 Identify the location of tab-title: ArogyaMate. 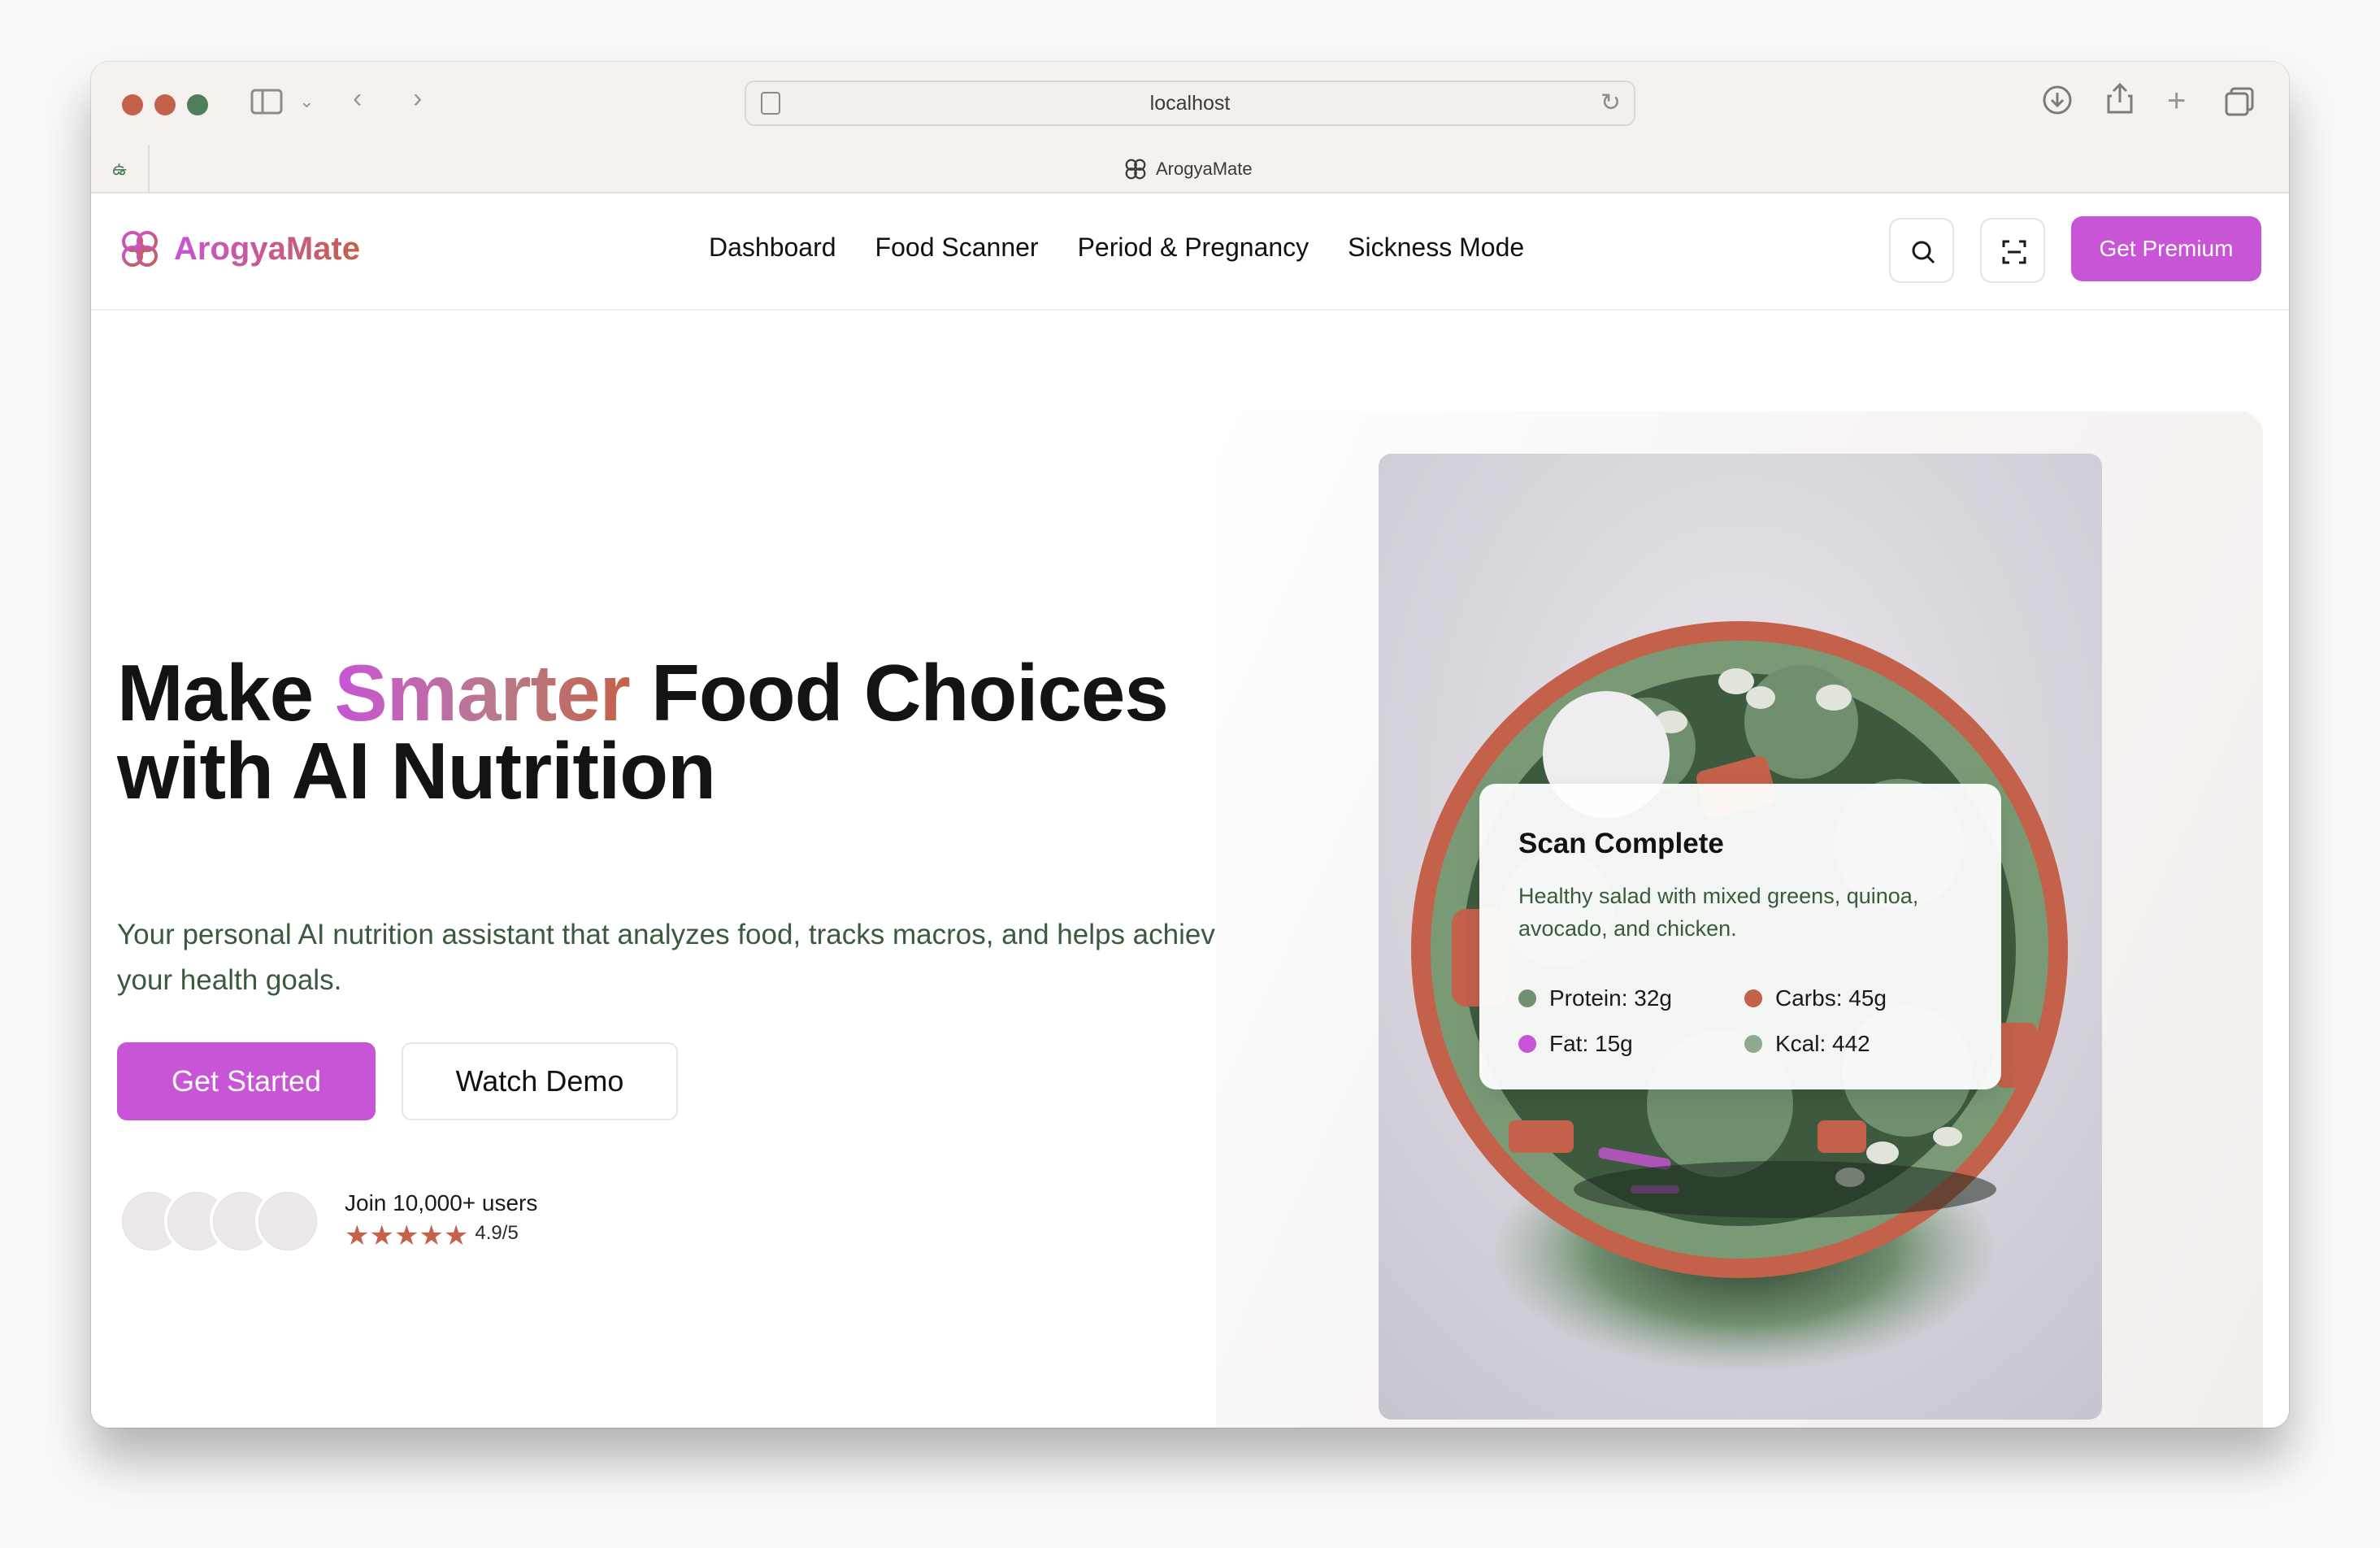
(1204, 169).